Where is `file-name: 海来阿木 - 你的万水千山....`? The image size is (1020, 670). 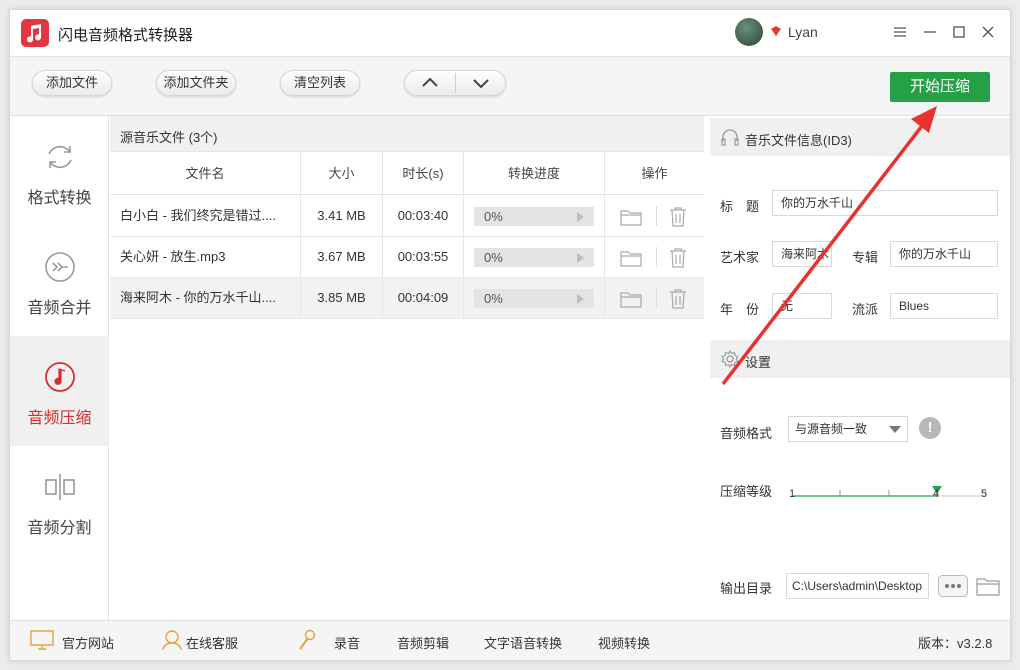 file-name: 海来阿木 - 你的万水千山.... is located at coordinates (205, 298).